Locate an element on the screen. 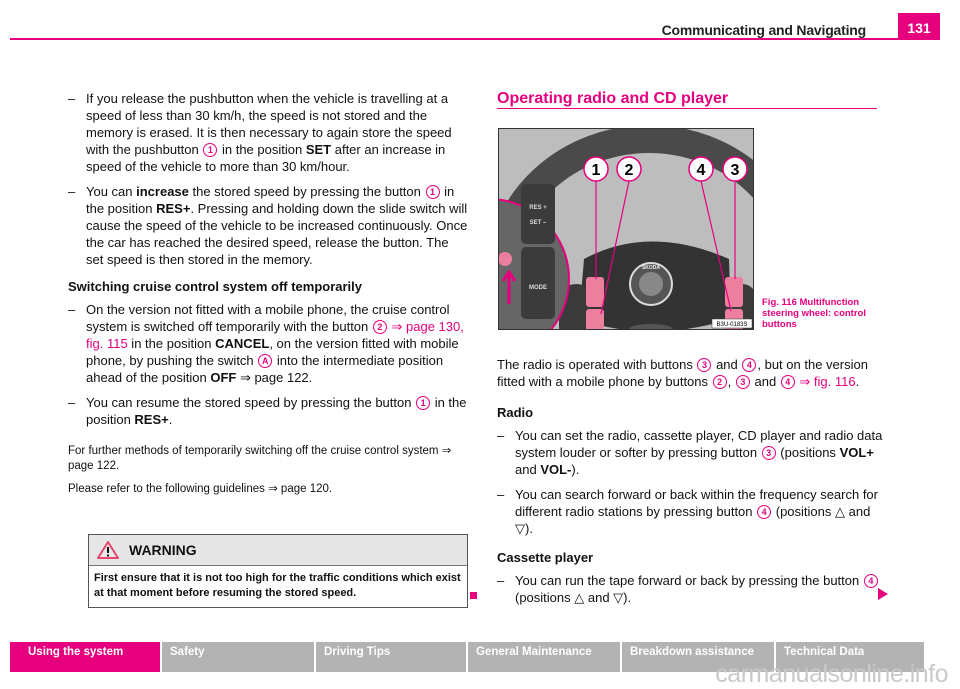 The width and height of the screenshot is (960, 689). tab-safety: Safety is located at coordinates (238, 657).